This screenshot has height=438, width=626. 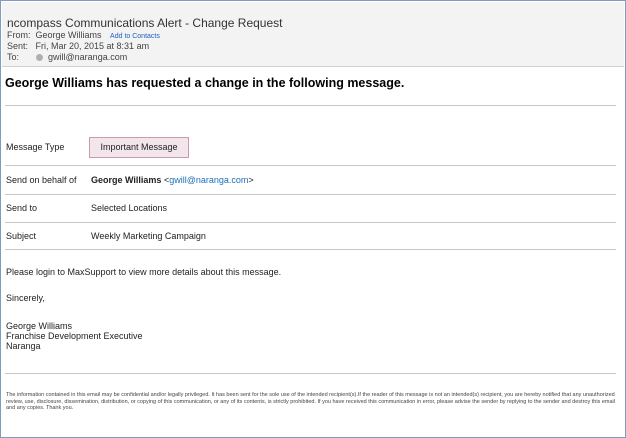 What do you see at coordinates (21, 236) in the screenshot?
I see `subject-label: Subject` at bounding box center [21, 236].